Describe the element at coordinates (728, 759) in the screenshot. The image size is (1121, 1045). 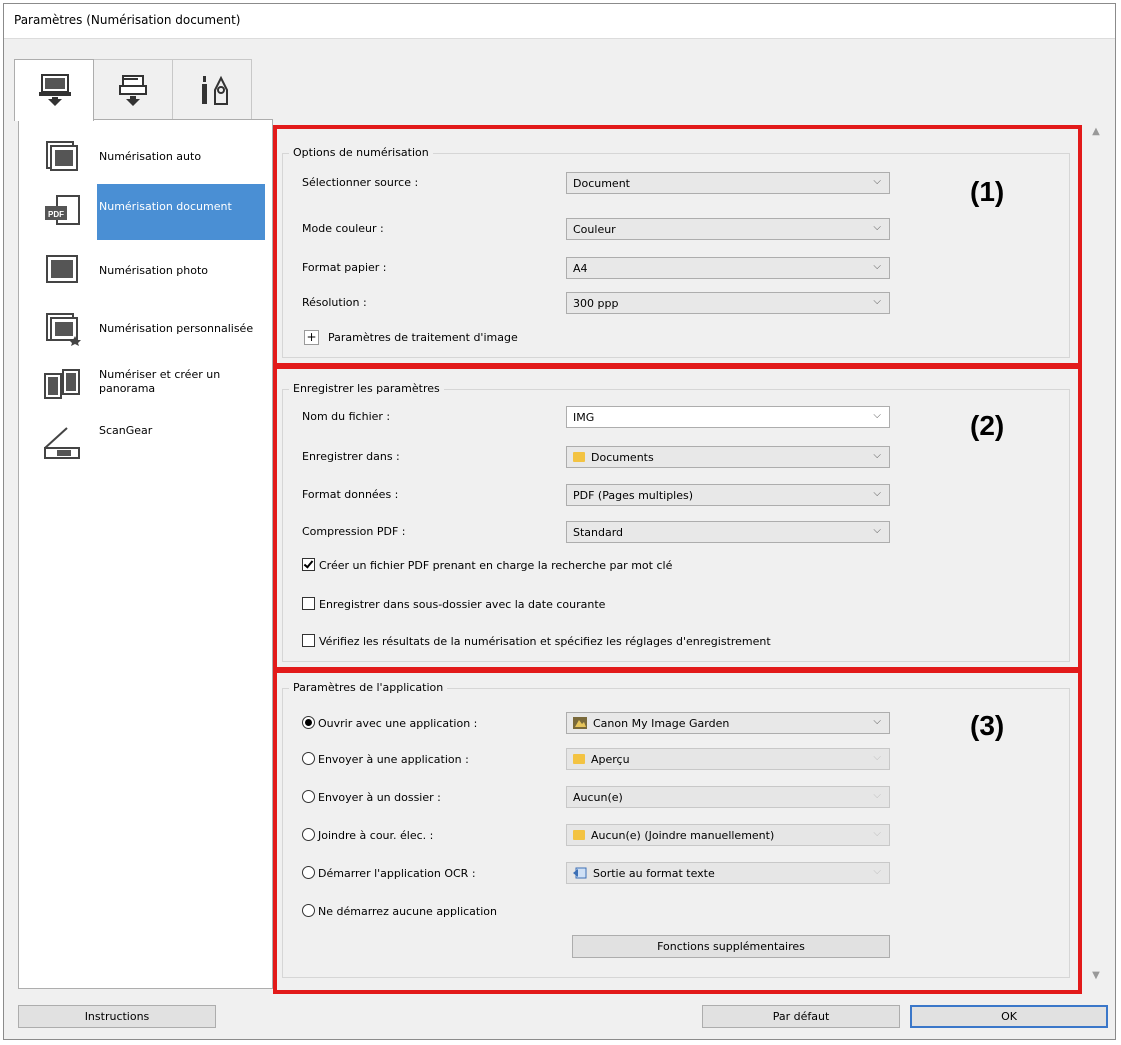
I see `send-to-app-select: Aperçu ⌵` at that location.